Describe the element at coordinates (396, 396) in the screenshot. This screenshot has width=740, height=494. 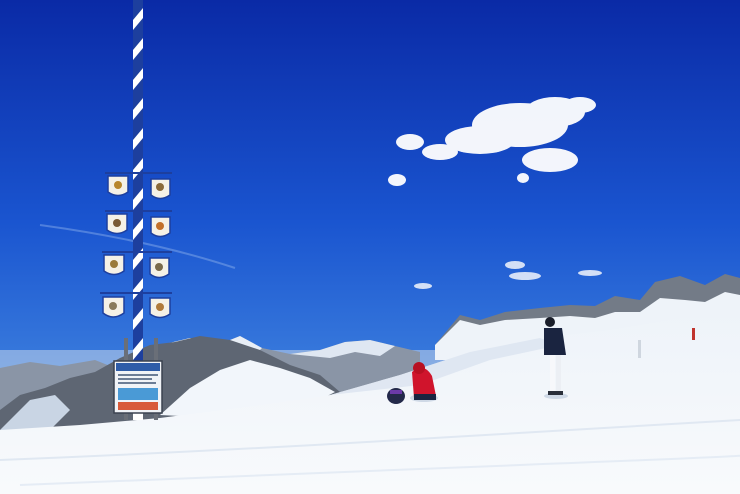
I see `backpack` at that location.